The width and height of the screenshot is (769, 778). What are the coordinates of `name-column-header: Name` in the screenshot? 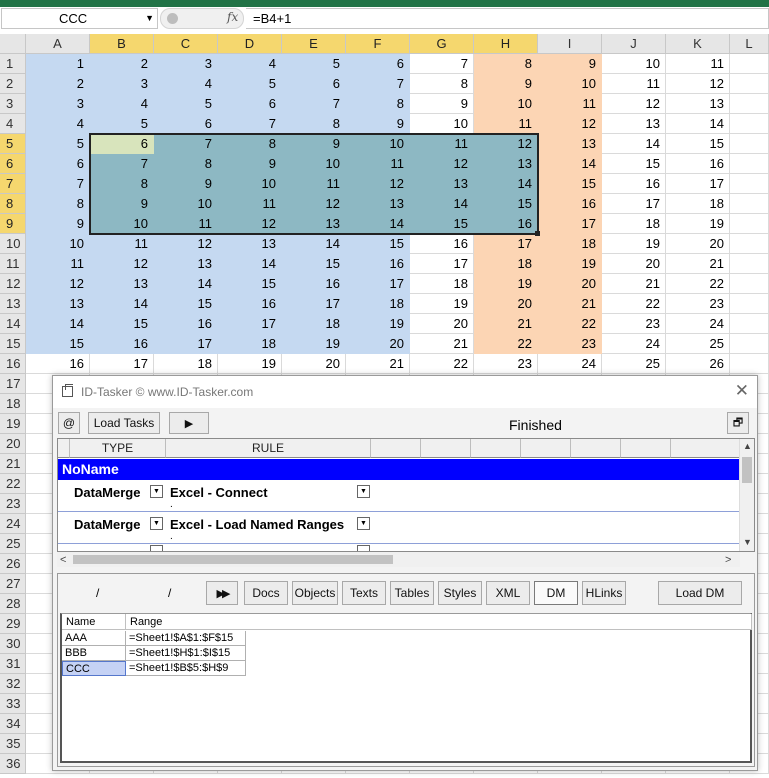 It's located at (94, 622).